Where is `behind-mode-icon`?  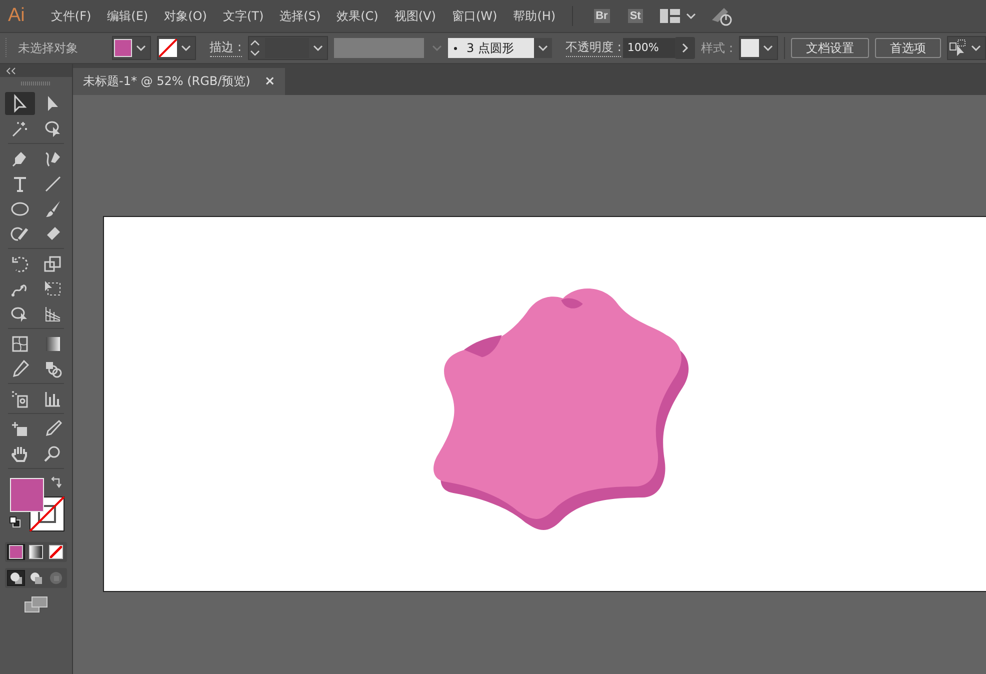
behind-mode-icon is located at coordinates (36, 578).